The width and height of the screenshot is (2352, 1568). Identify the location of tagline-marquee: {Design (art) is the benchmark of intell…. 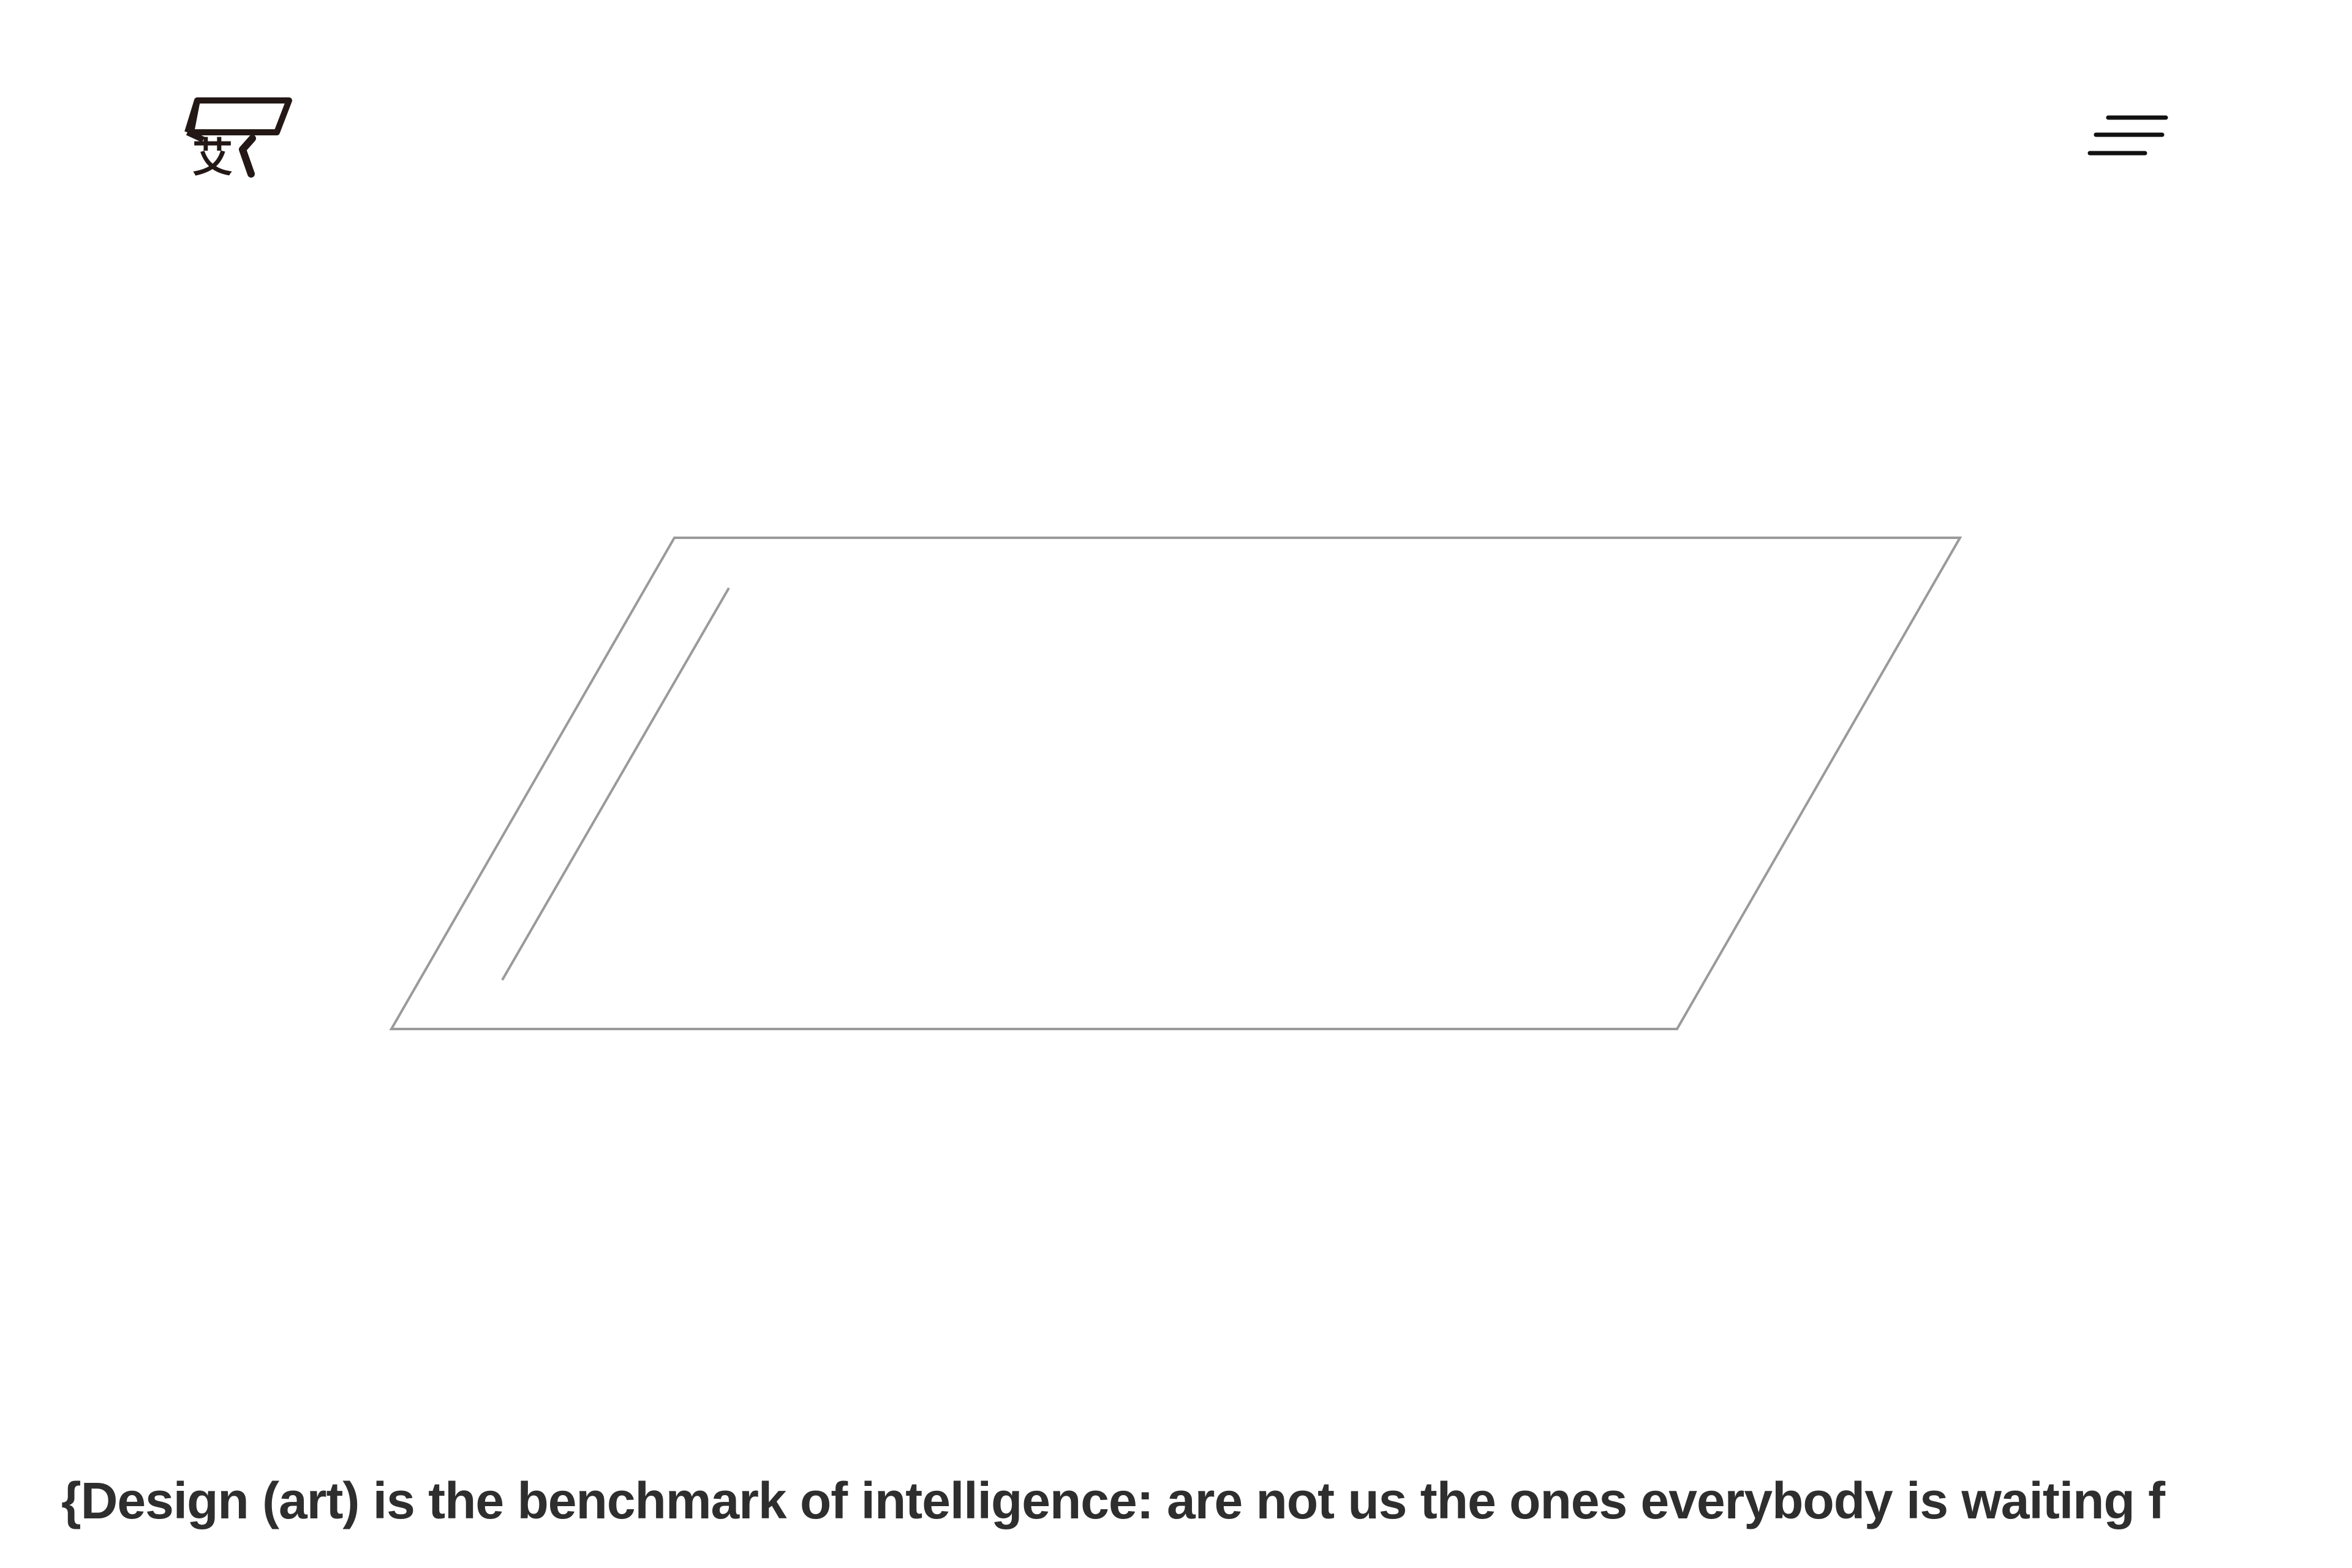
(1176, 1501).